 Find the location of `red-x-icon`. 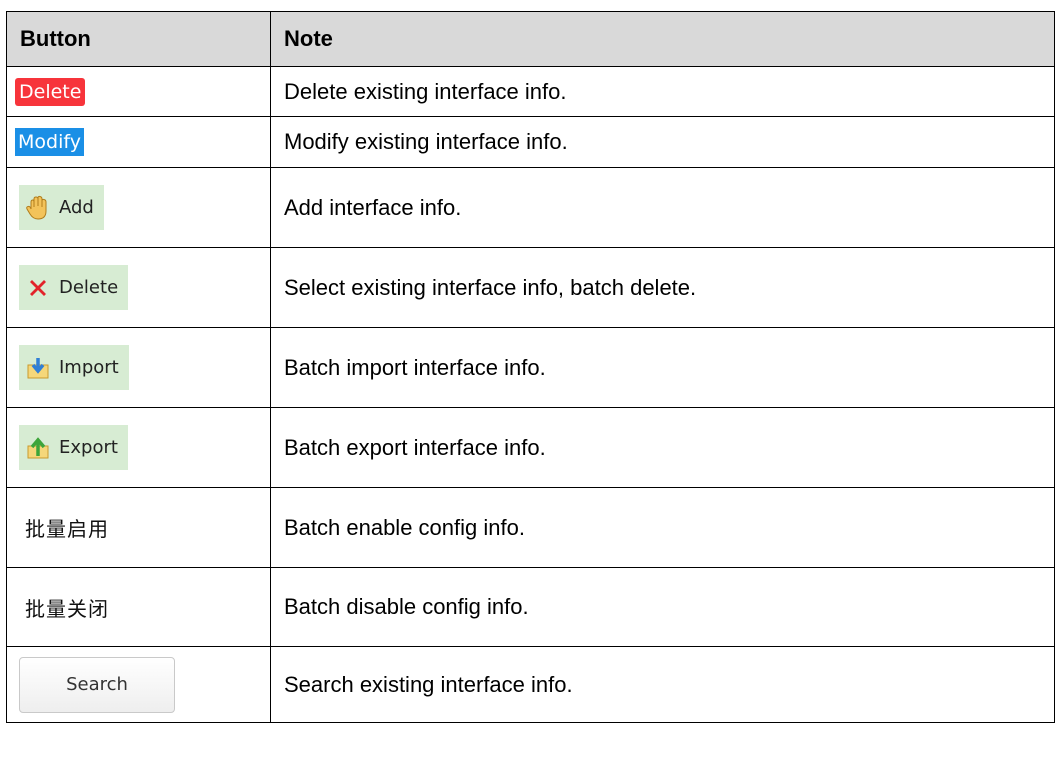

red-x-icon is located at coordinates (38, 288).